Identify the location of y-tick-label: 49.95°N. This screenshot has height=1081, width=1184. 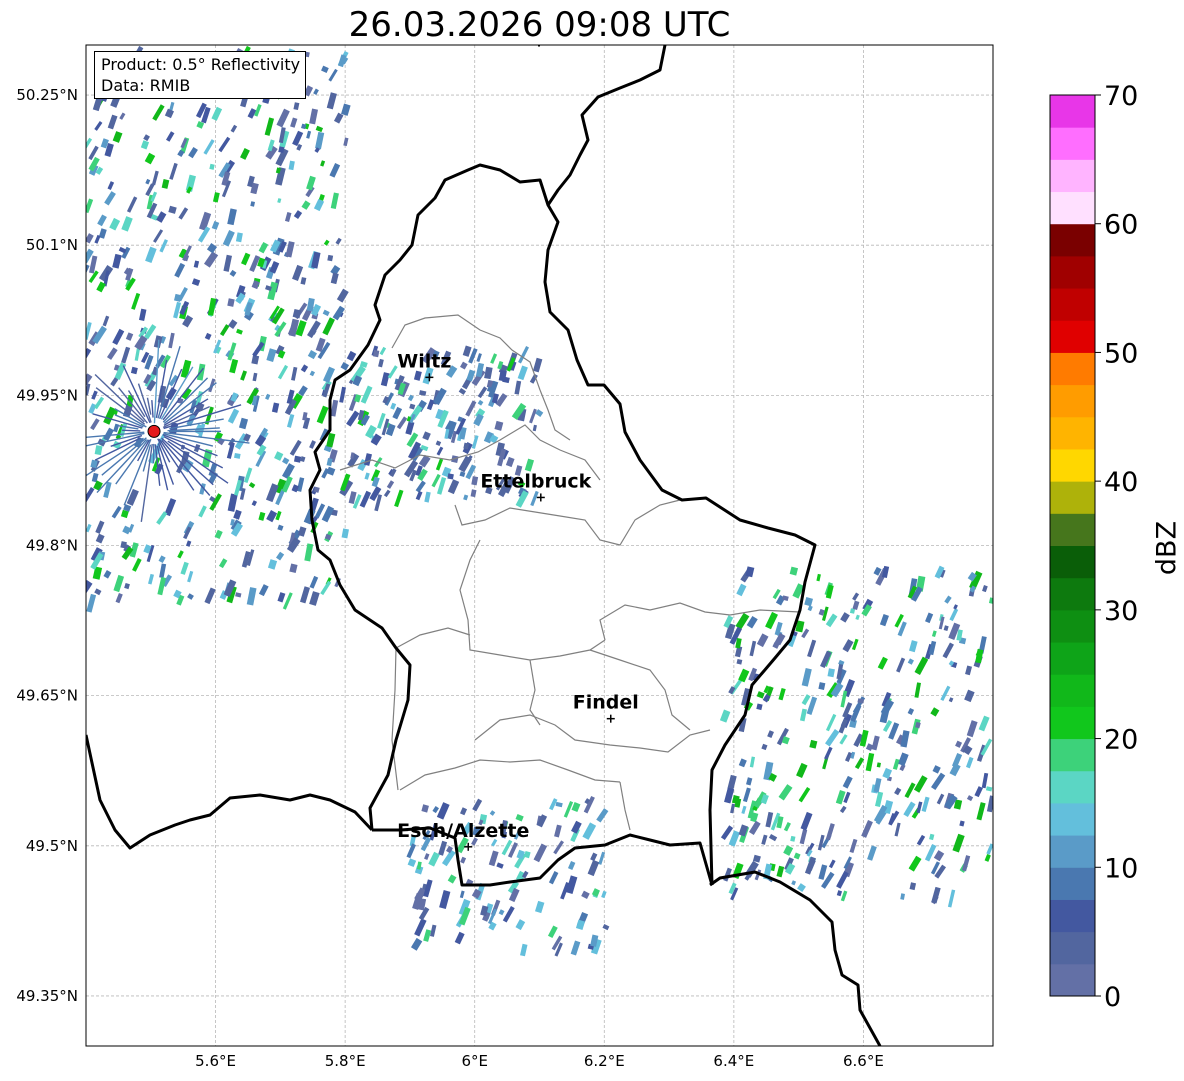
(47, 395).